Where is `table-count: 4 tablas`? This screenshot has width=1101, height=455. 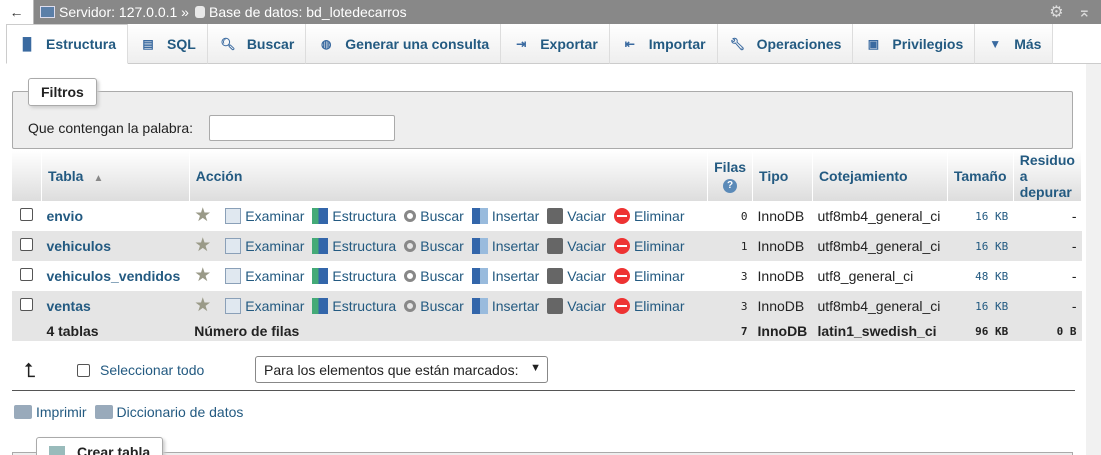 table-count: 4 tablas is located at coordinates (115, 331).